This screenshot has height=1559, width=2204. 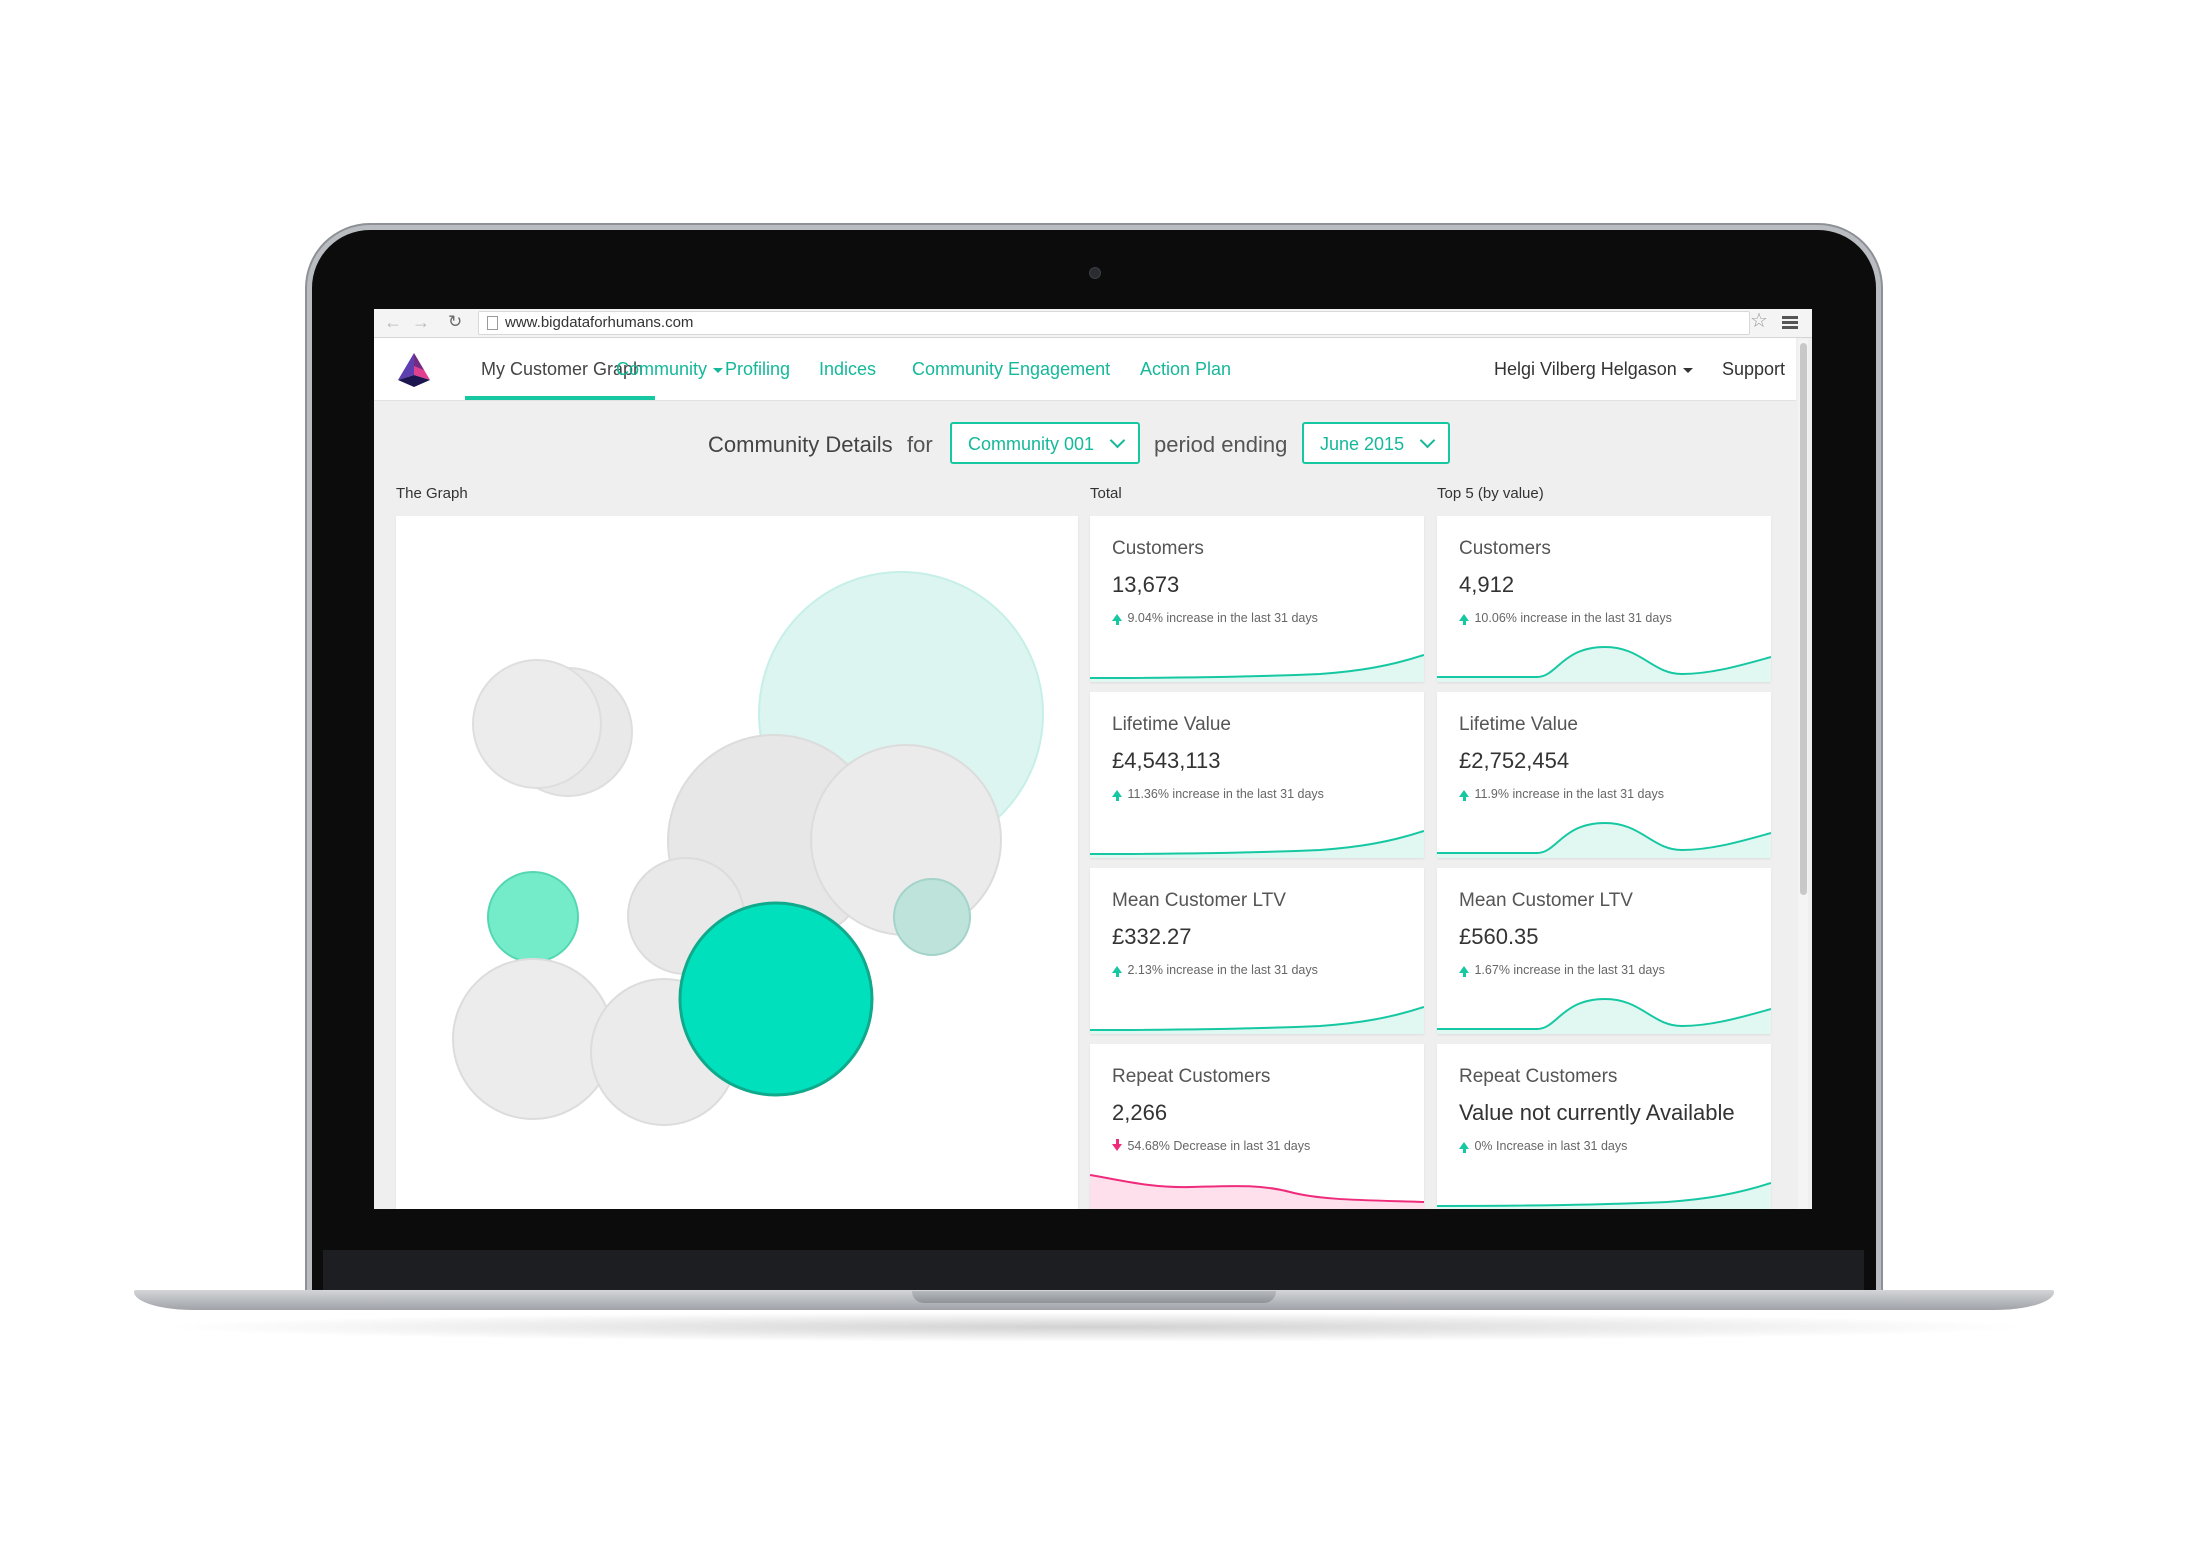 I want to click on filter-for-label: for, so click(x=920, y=444).